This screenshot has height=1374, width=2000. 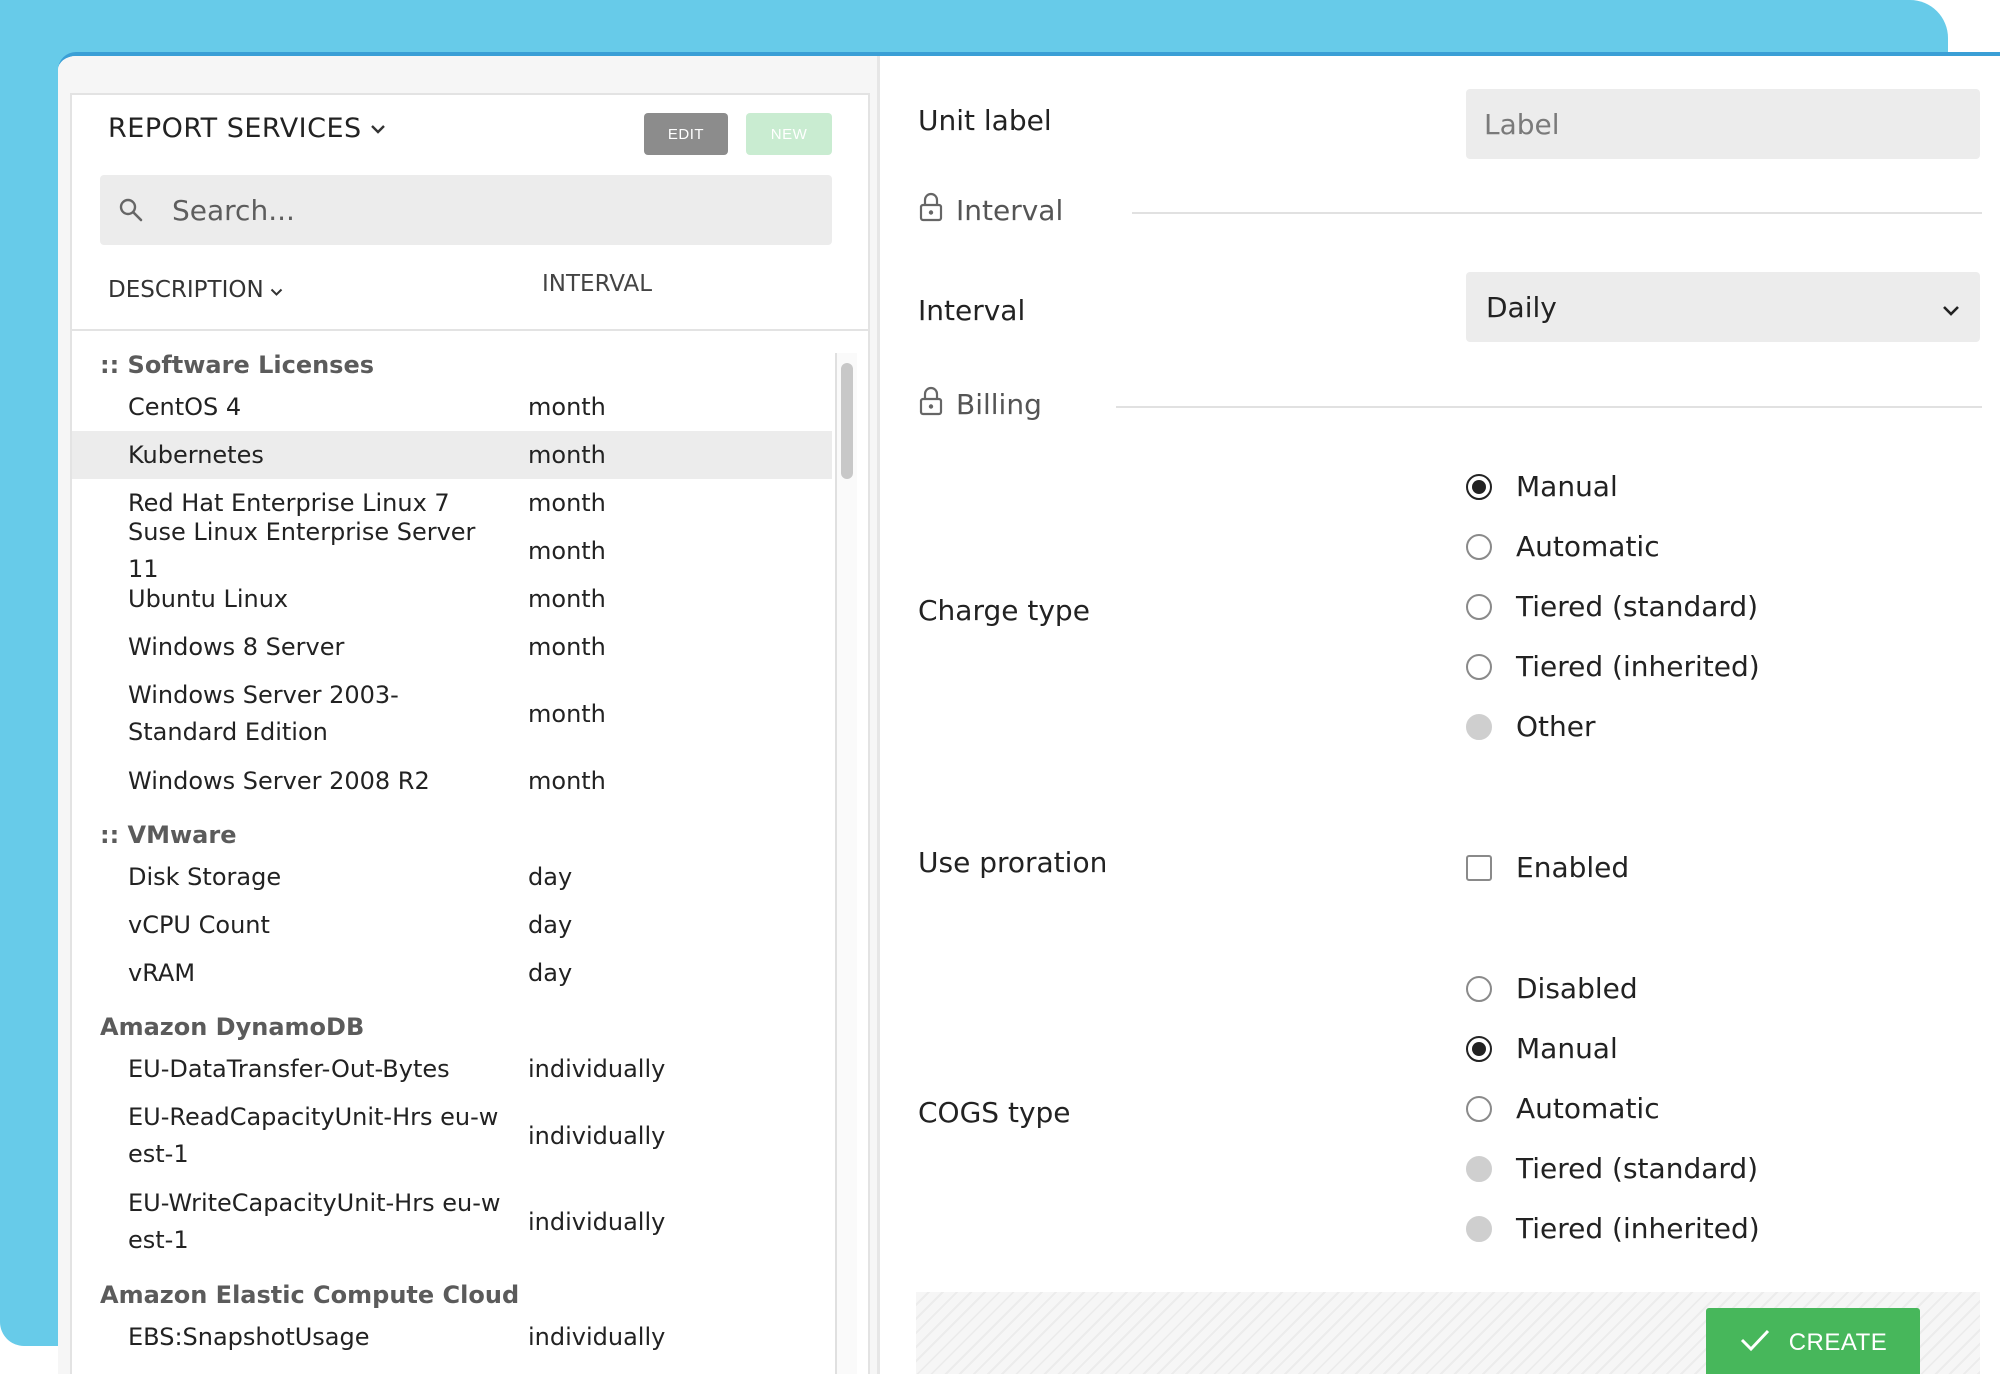 What do you see at coordinates (1479, 867) in the screenshot?
I see `proration-checkbox` at bounding box center [1479, 867].